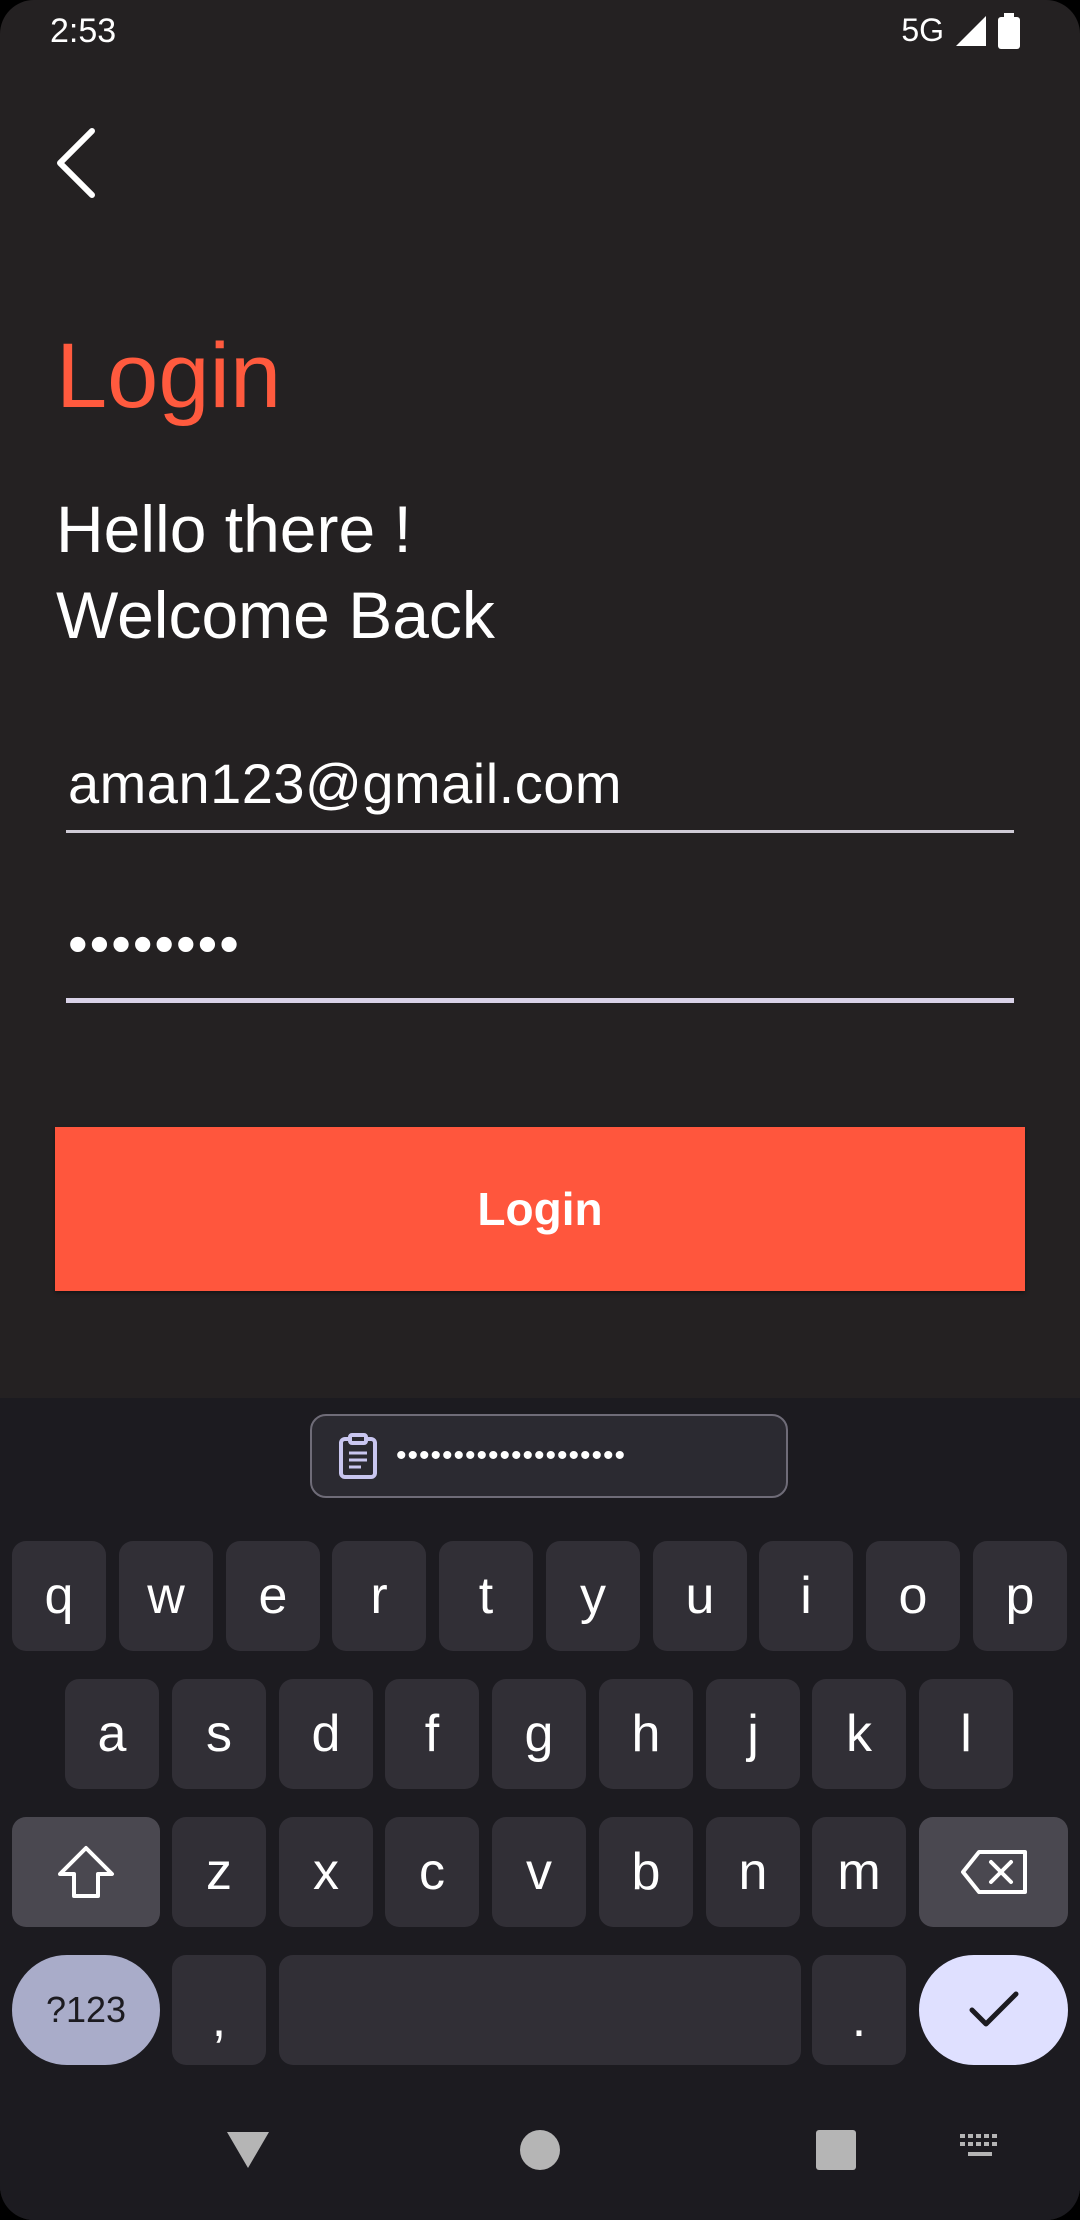 The image size is (1080, 2220). What do you see at coordinates (753, 1872) in the screenshot?
I see `key-n: n` at bounding box center [753, 1872].